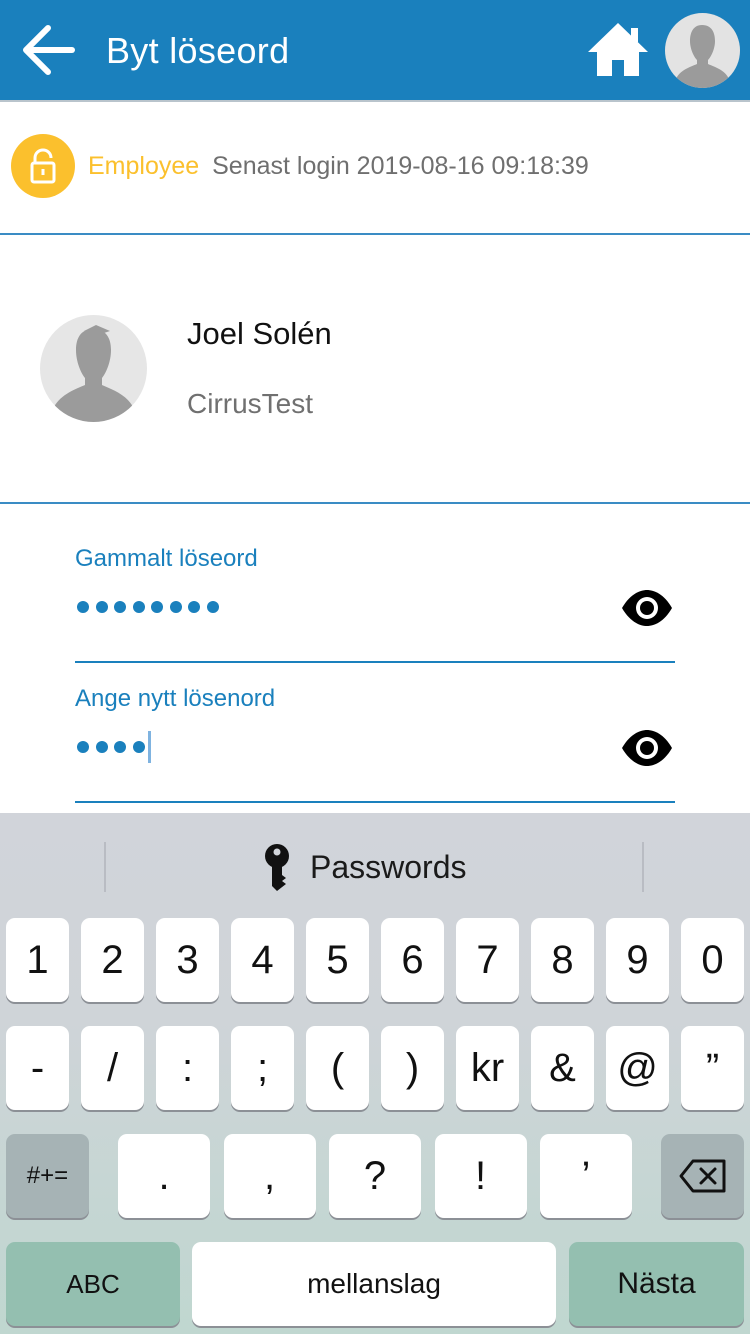 Image resolution: width=750 pixels, height=1334 pixels. Describe the element at coordinates (412, 1068) in the screenshot. I see `keyboard-key: )` at that location.